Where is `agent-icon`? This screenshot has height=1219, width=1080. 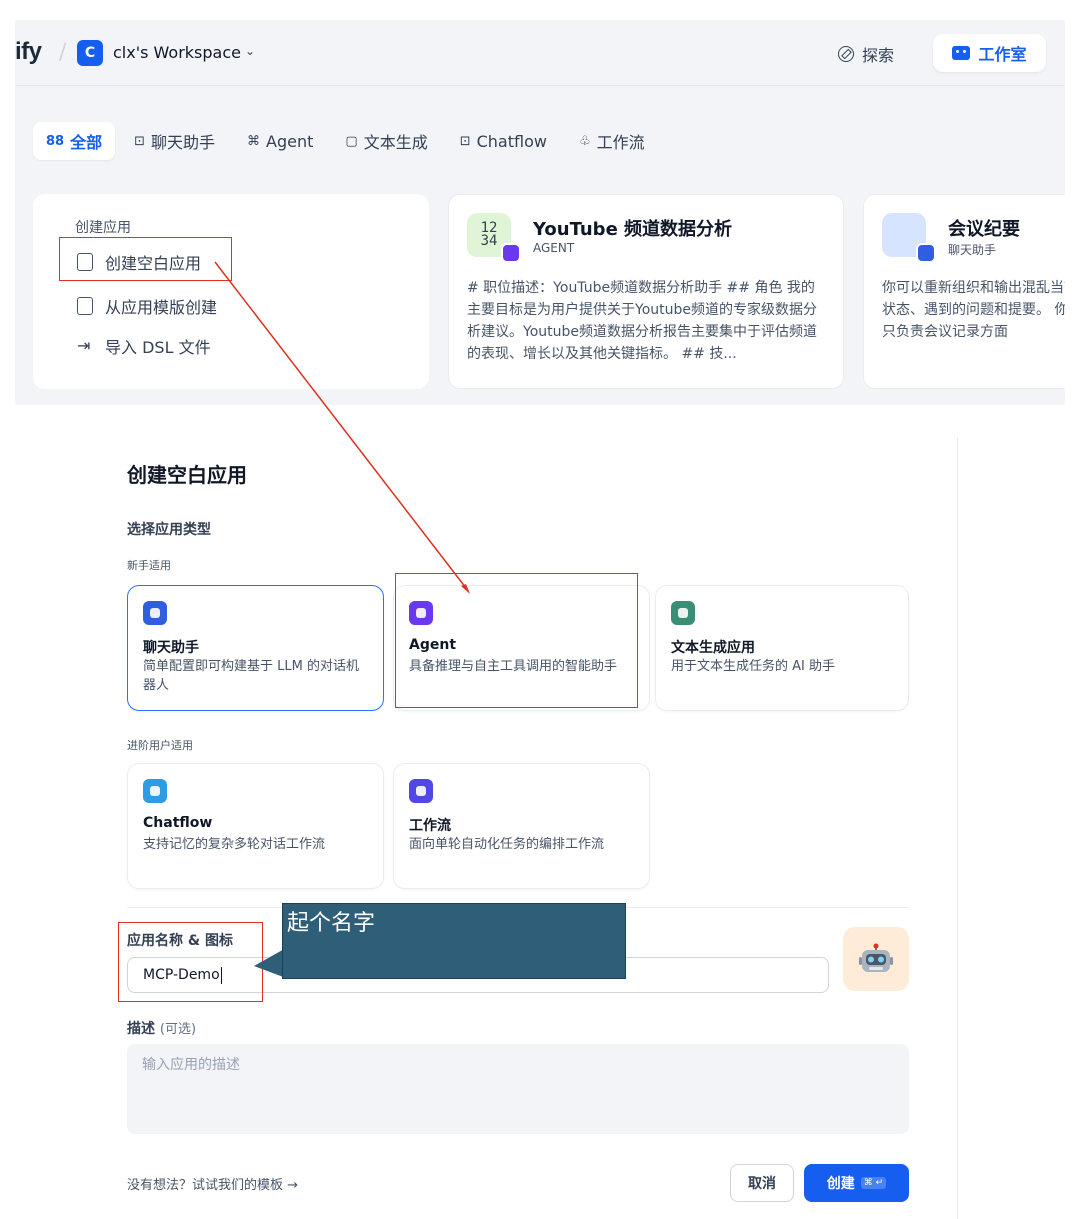
agent-icon is located at coordinates (421, 613).